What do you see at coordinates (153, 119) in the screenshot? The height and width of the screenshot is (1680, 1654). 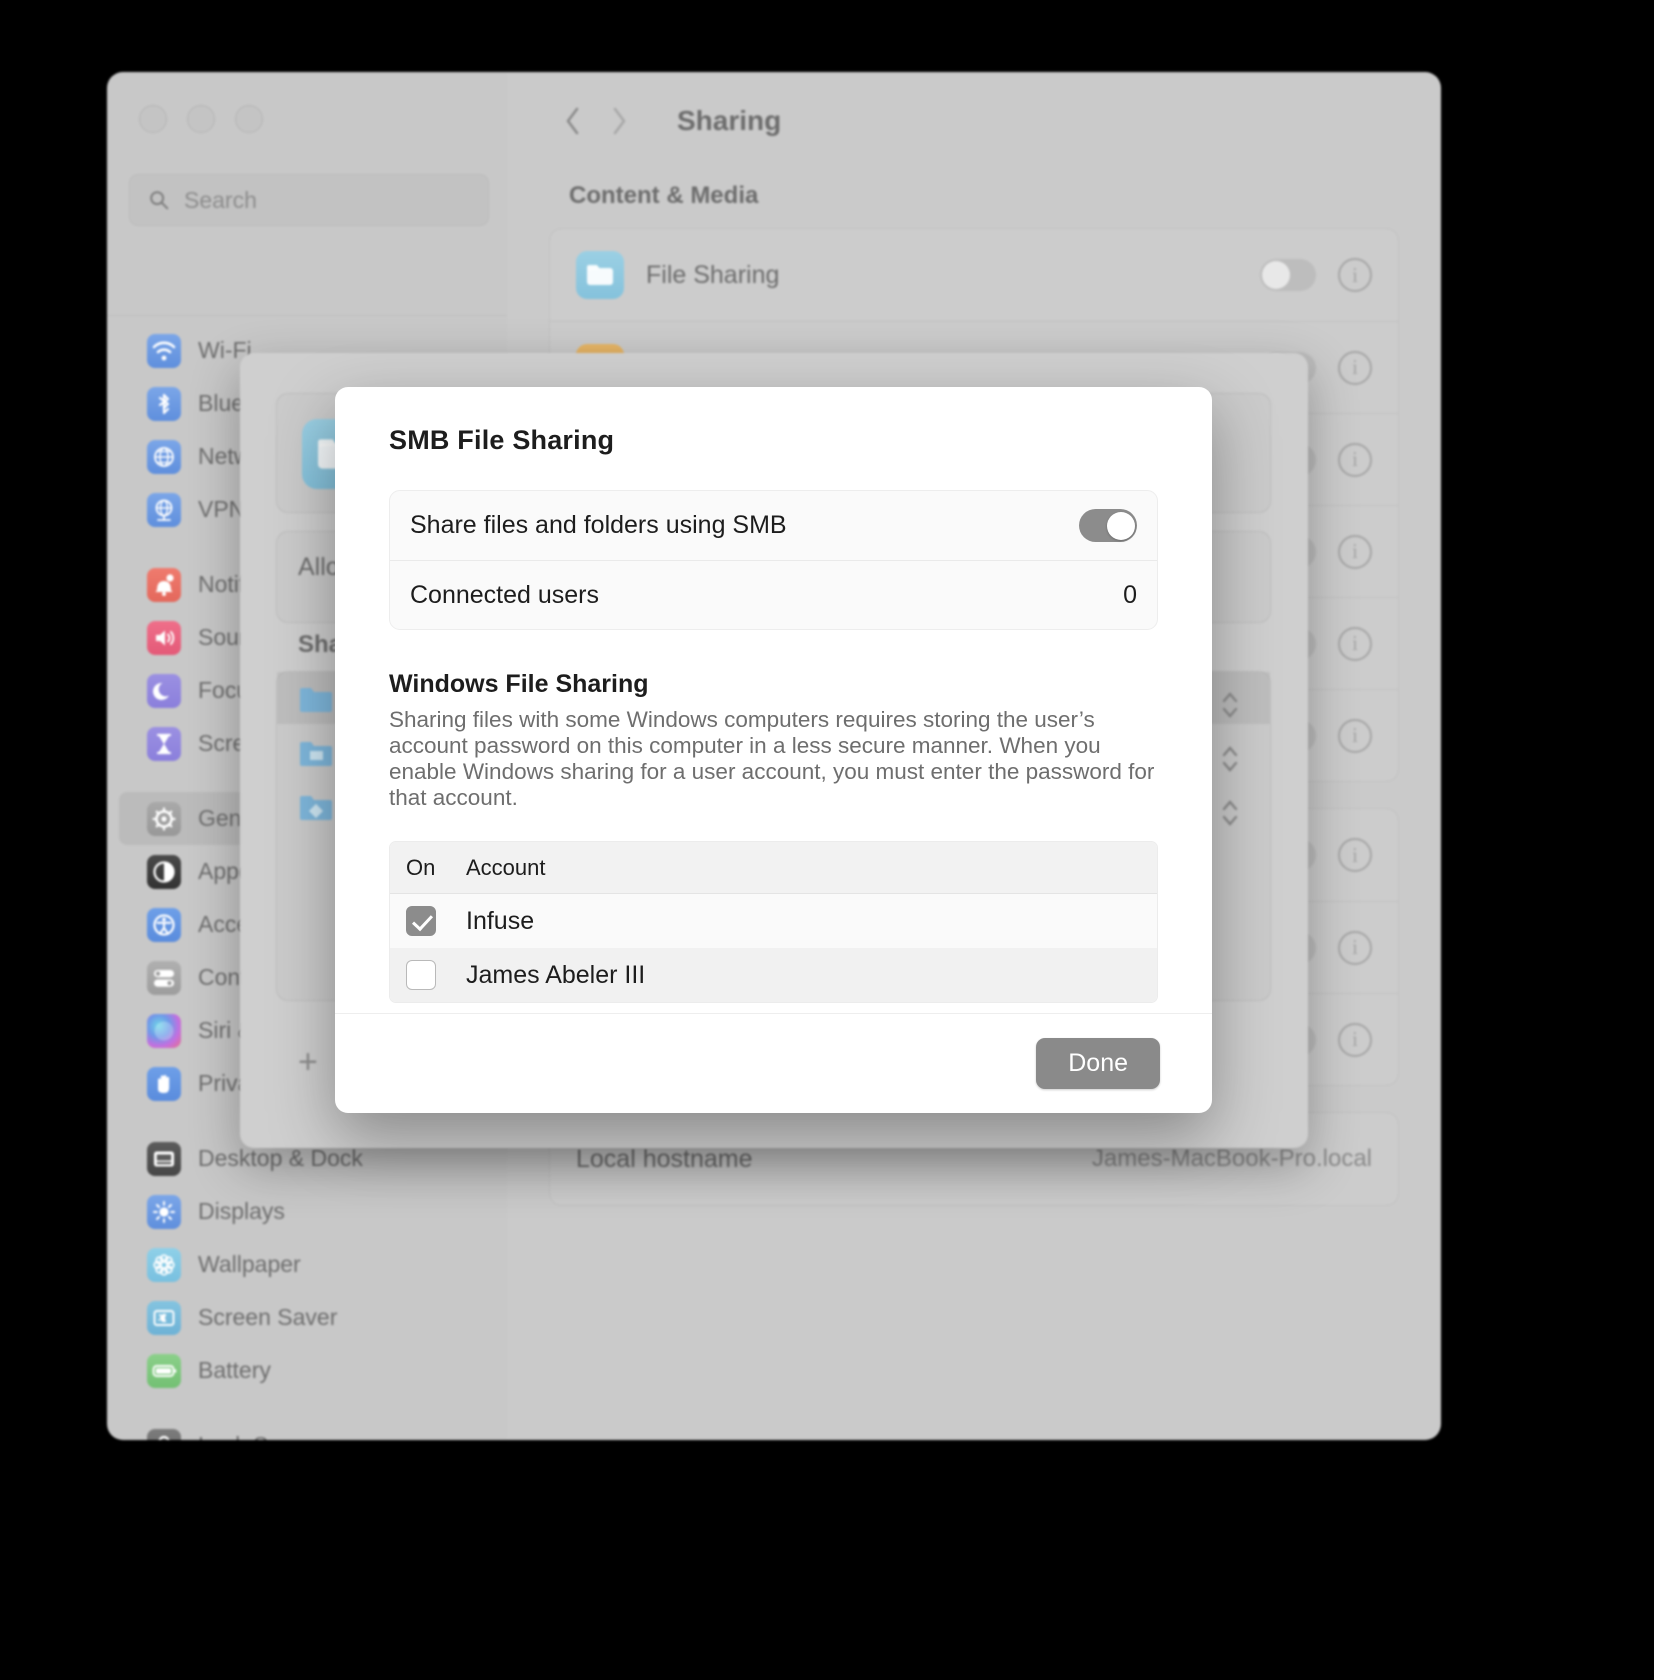 I see `close-button` at bounding box center [153, 119].